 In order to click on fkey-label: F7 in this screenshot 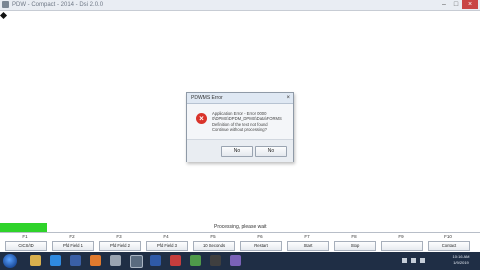, I will do `click(307, 236)`.